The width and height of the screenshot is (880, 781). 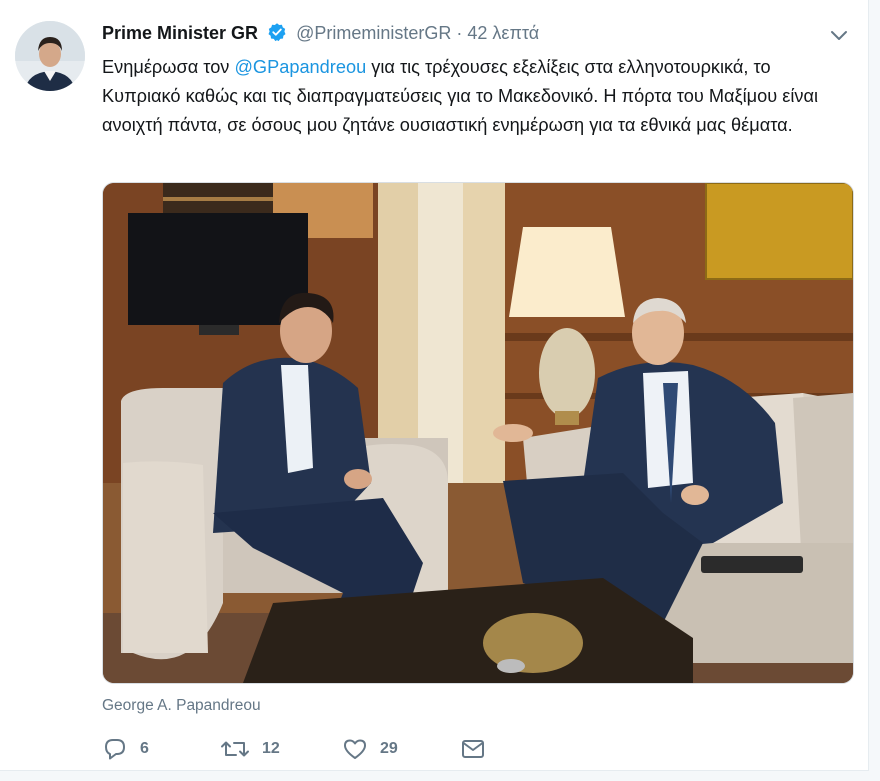 What do you see at coordinates (370, 749) in the screenshot?
I see `like-button: 29` at bounding box center [370, 749].